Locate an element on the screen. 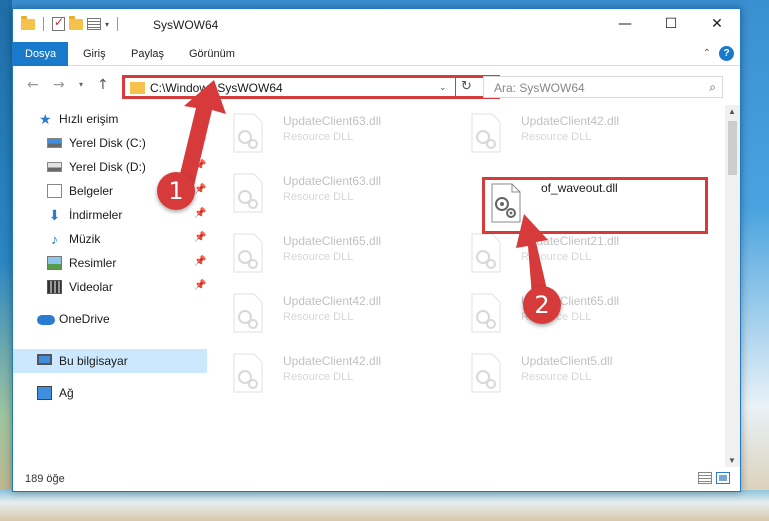 This screenshot has width=769, height=521. item-count: 189 öğe is located at coordinates (45, 479).